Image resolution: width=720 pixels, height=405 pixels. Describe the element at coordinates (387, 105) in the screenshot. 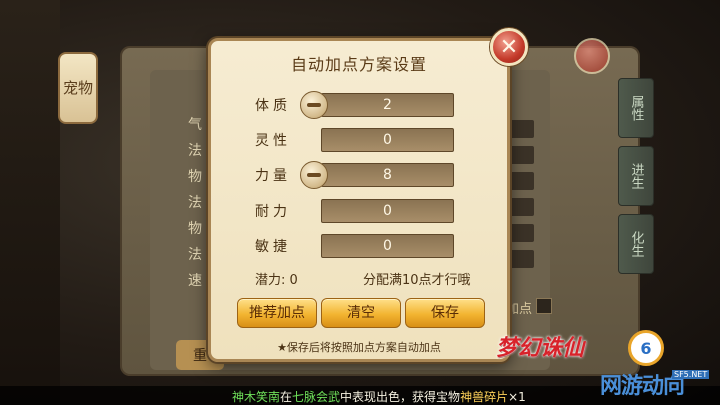

I see `stat-value-field: 2` at that location.